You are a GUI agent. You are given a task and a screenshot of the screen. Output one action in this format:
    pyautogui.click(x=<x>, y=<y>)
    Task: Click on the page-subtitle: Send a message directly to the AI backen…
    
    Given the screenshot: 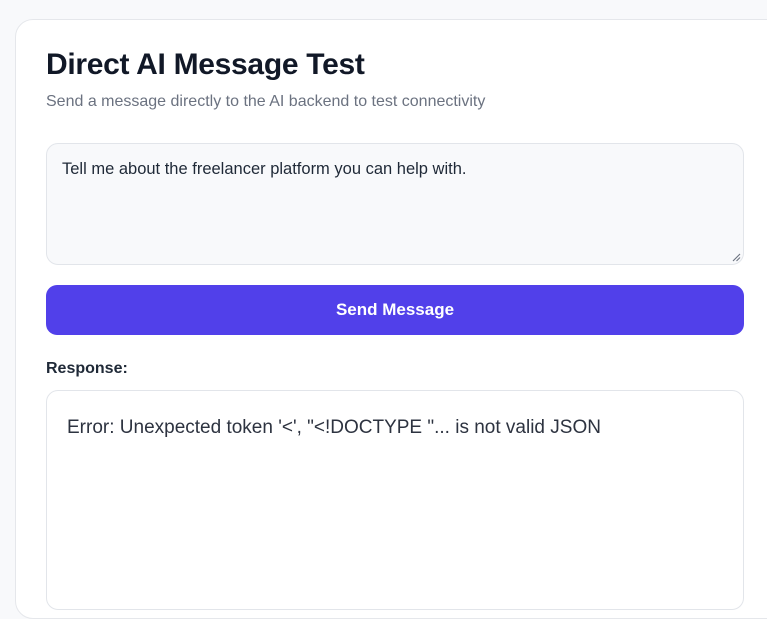 What is the action you would take?
    pyautogui.click(x=266, y=101)
    